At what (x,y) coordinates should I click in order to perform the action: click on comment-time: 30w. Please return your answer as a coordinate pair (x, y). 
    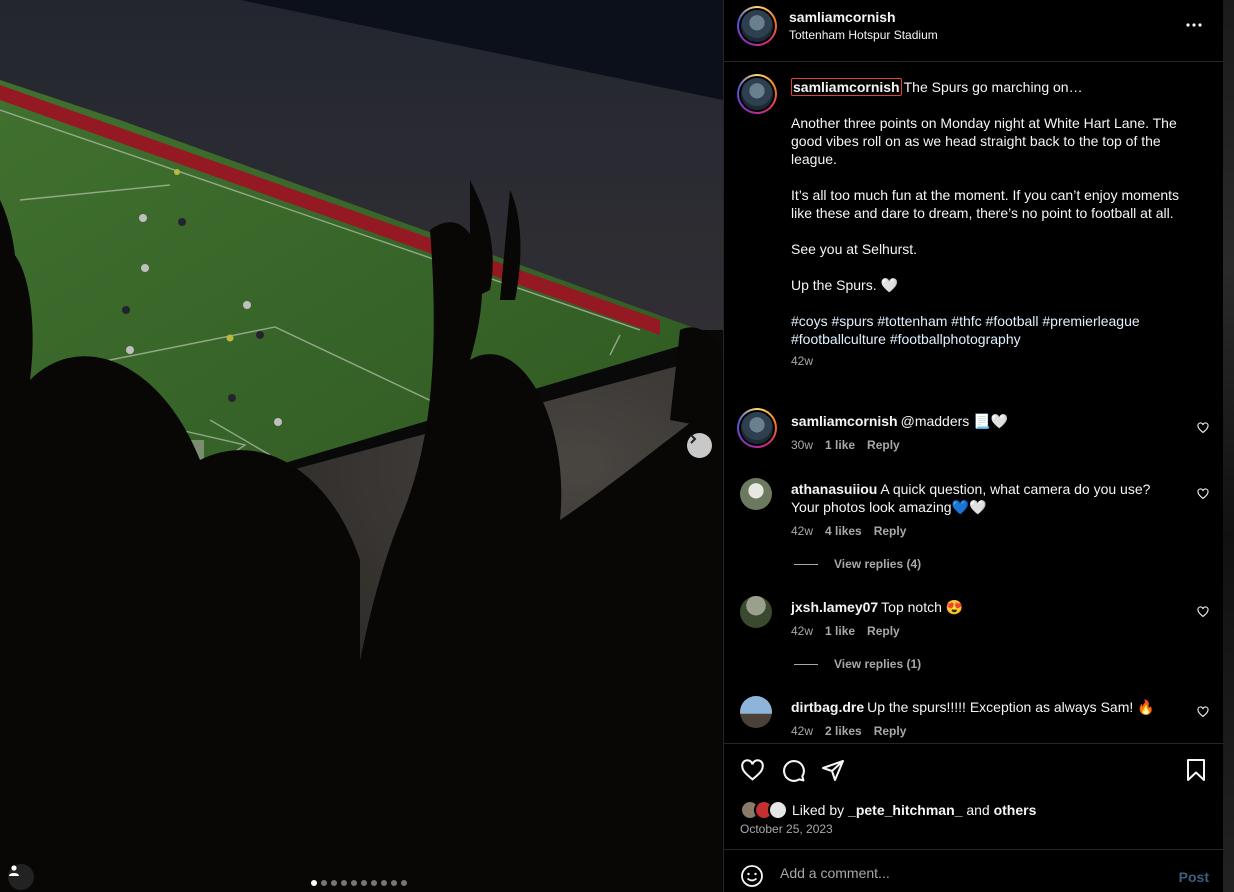
    Looking at the image, I should click on (802, 445).